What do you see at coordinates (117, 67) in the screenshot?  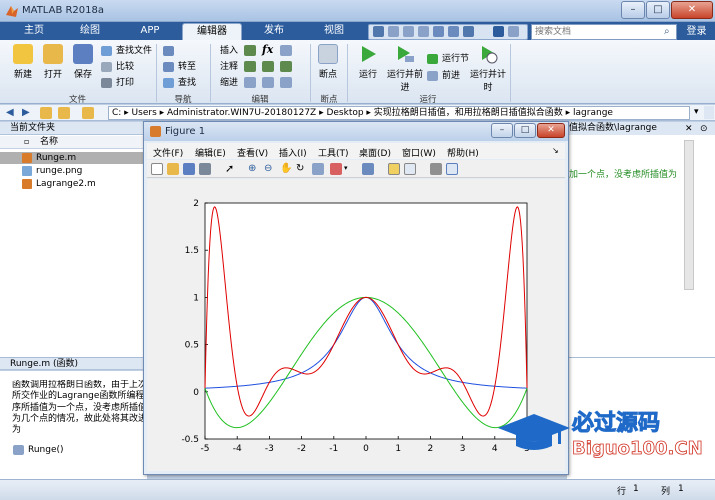 I see `compare-button: 比较` at bounding box center [117, 67].